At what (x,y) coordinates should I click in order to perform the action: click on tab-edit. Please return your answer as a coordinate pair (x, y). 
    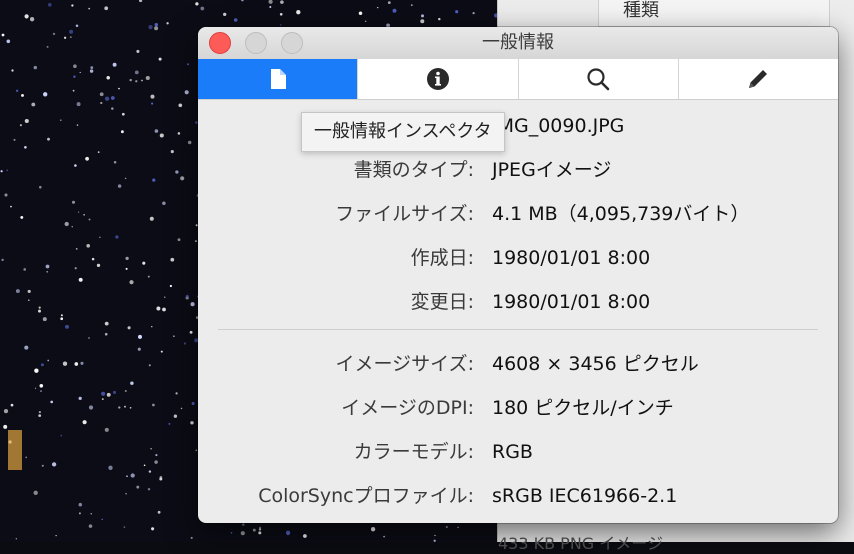
    Looking at the image, I should click on (758, 79).